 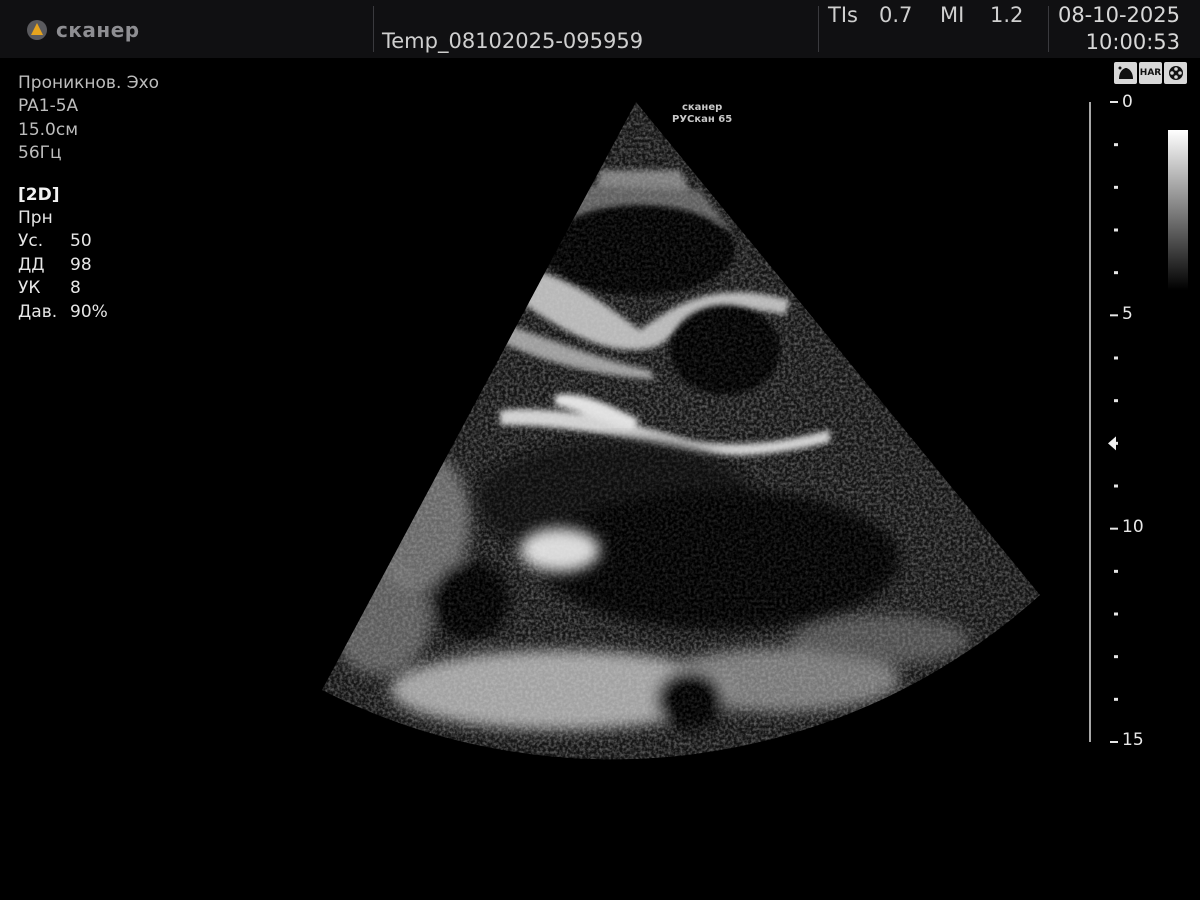 I want to click on param-value: 8, so click(x=75, y=288).